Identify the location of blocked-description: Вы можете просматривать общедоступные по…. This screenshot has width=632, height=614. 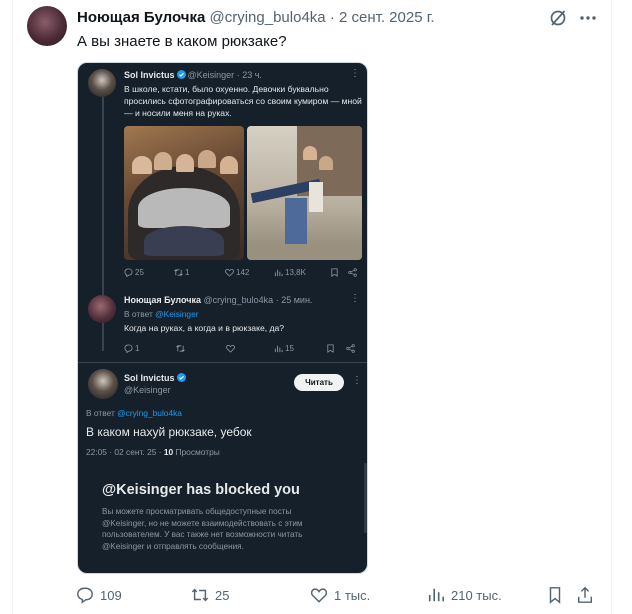
(202, 529).